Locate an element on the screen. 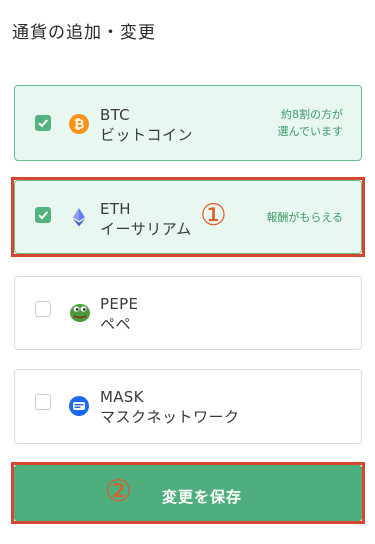 The image size is (375, 544). pepe-frog-icon is located at coordinates (80, 313).